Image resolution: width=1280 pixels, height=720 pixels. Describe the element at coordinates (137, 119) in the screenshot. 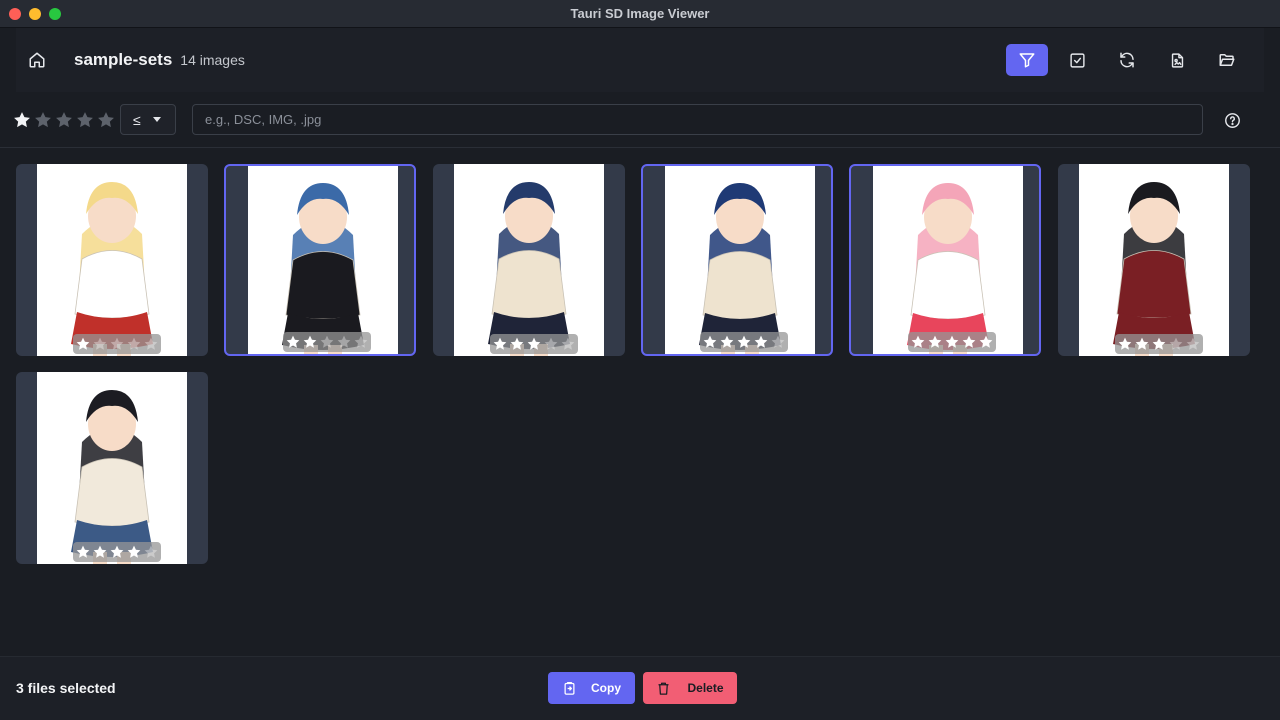

I see `comparator-value: ≤` at that location.